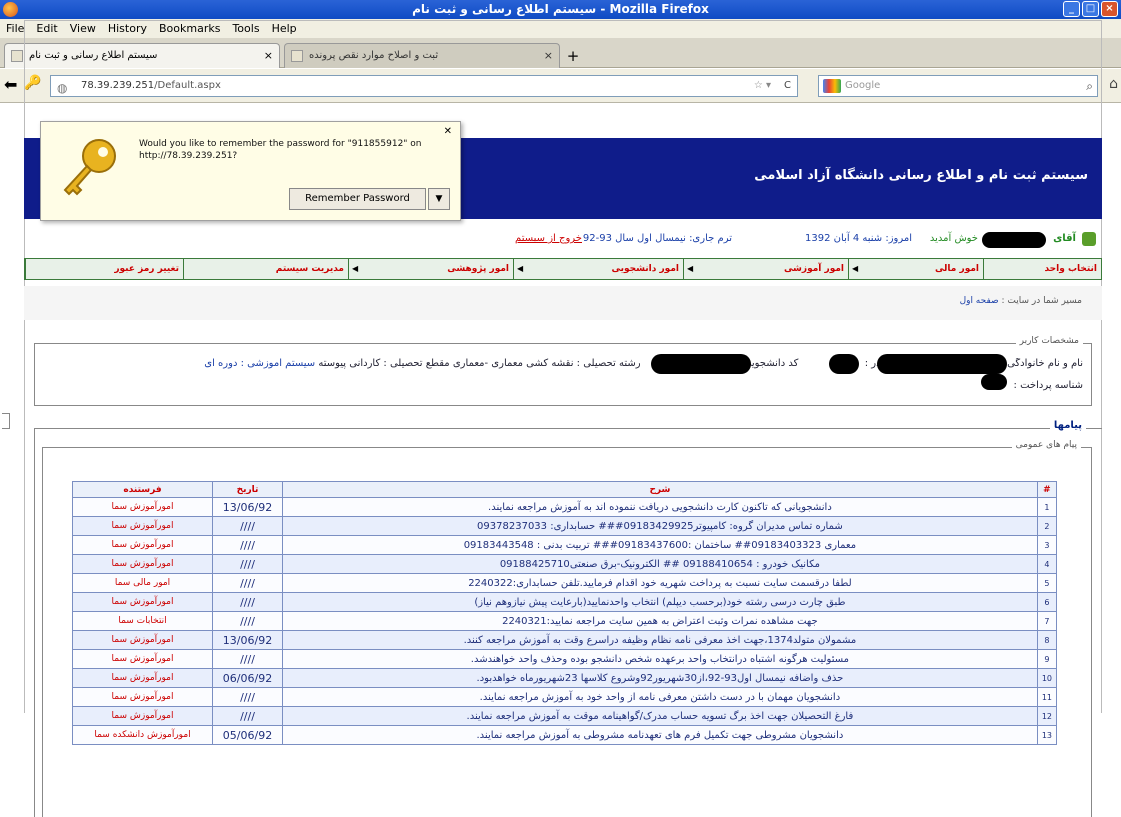  I want to click on current-term: ترم جاری: نیمسال اول سال 93-92, so click(657, 238).